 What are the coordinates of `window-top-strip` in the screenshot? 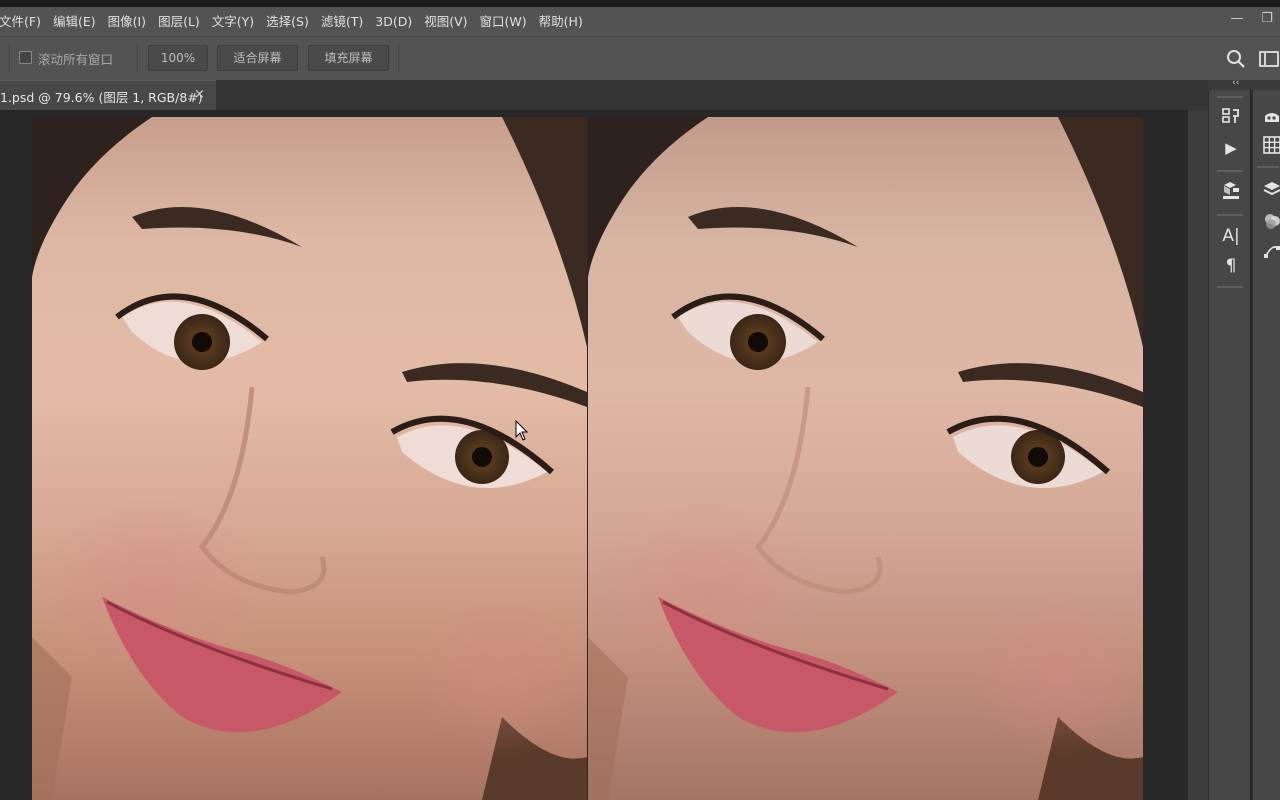 It's located at (640, 3).